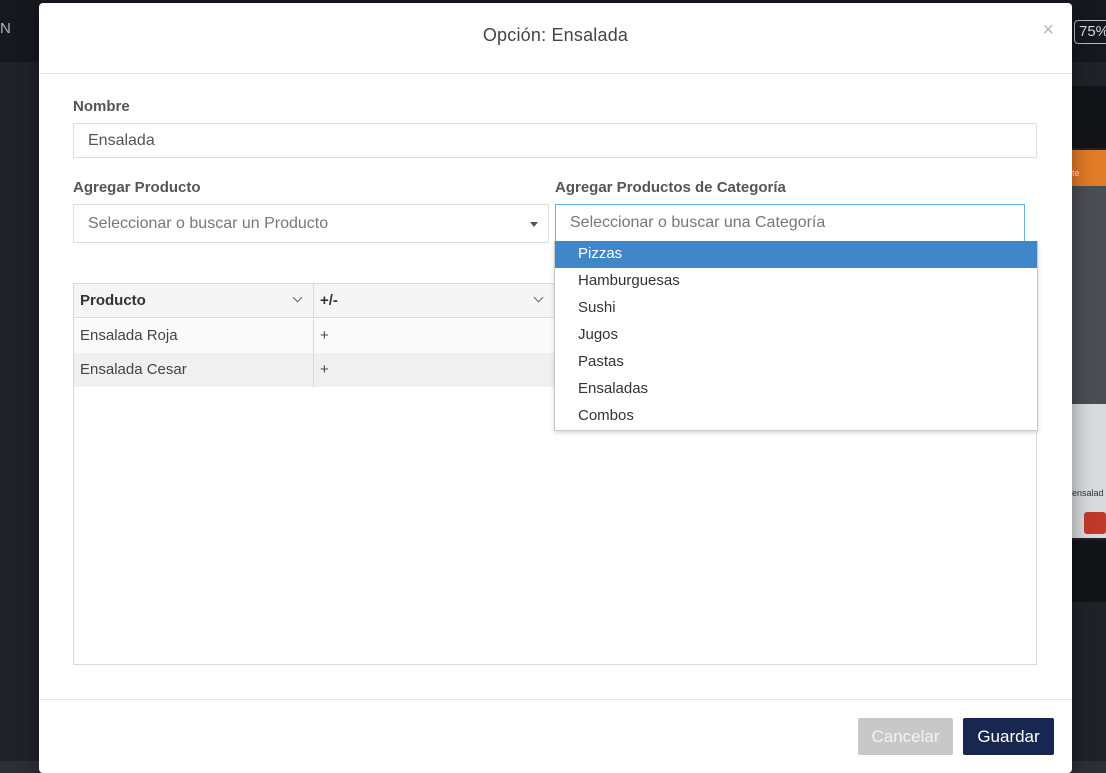 This screenshot has height=773, width=1106. Describe the element at coordinates (1089, 471) in the screenshot. I see `background-card: ensalad` at that location.